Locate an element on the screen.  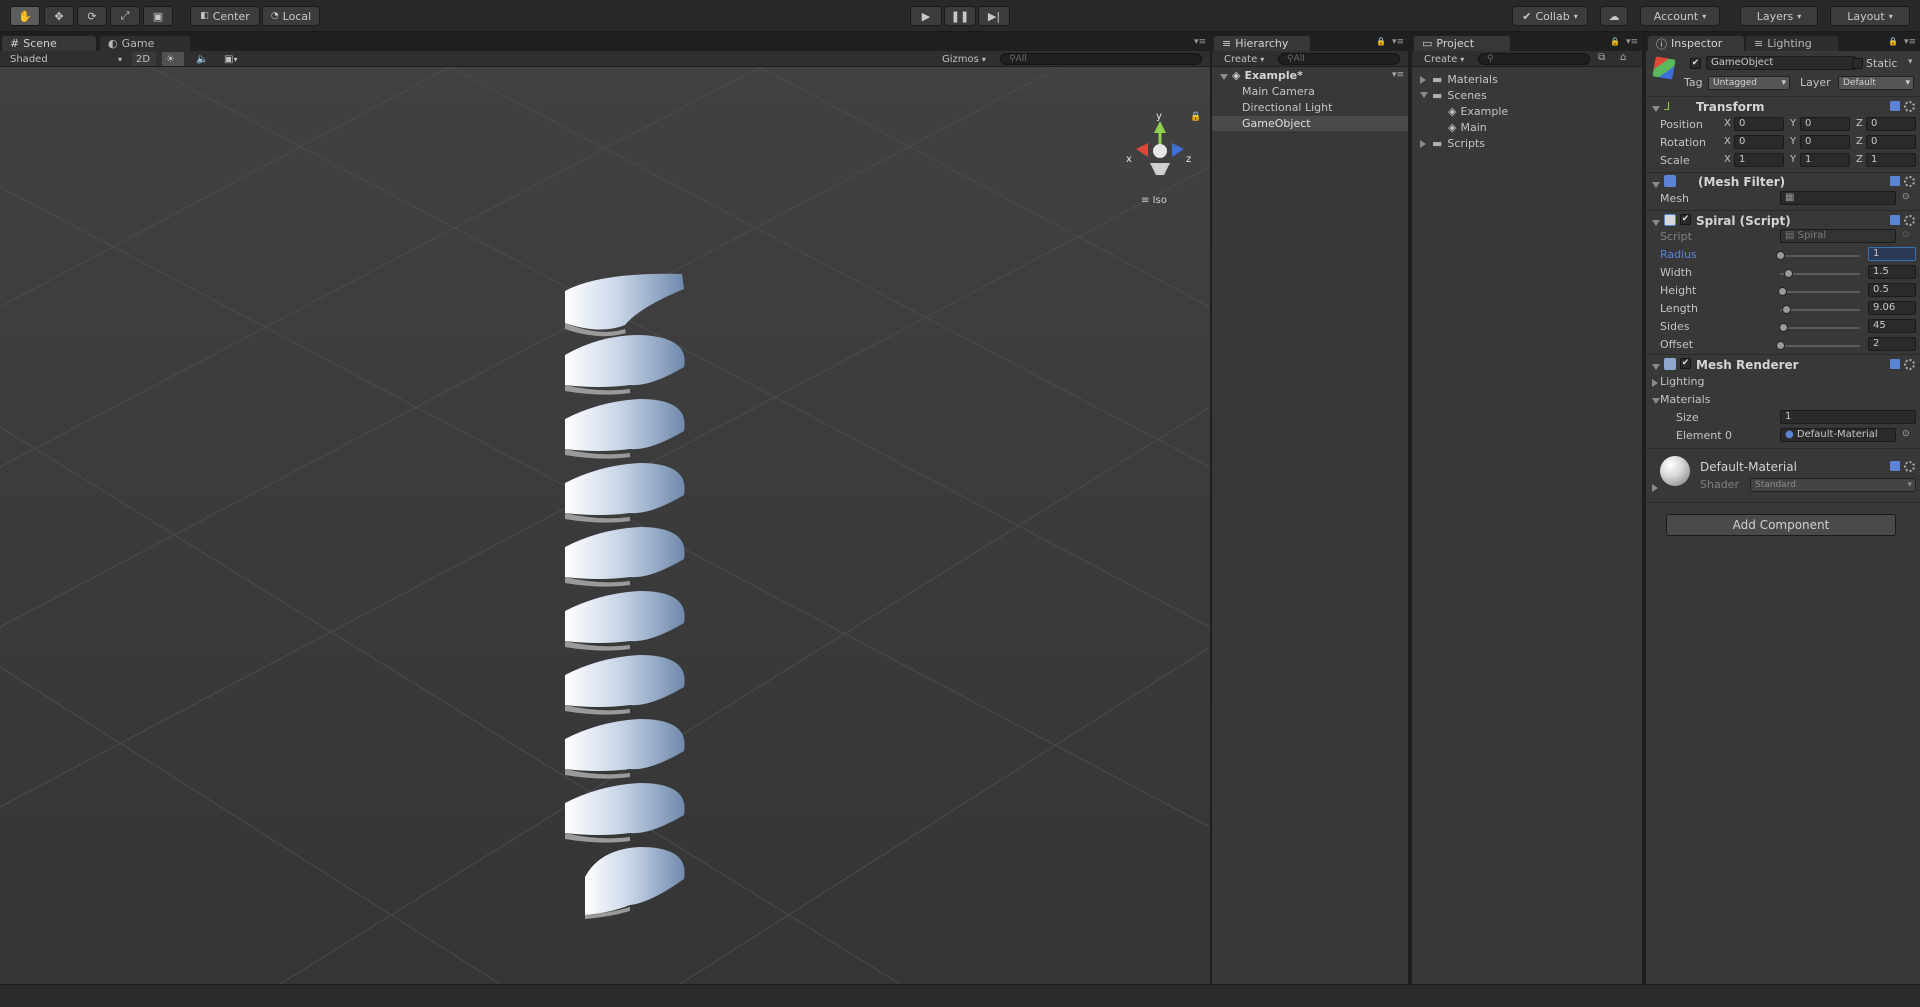
filter-by-type-icon: ⧉ is located at coordinates (1601, 57).